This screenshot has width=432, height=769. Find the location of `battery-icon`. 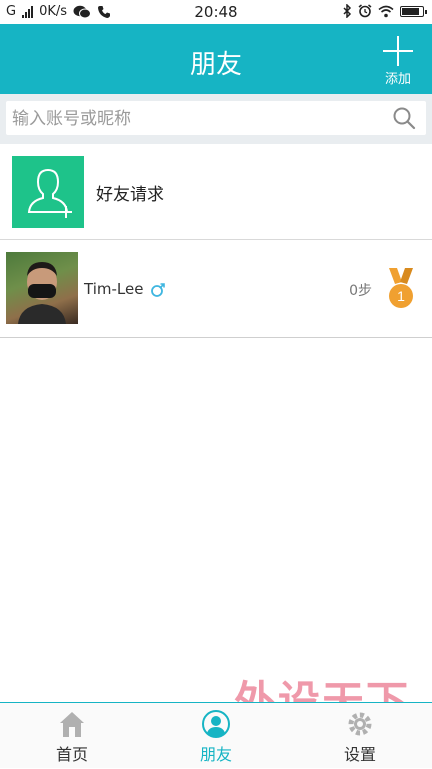

battery-icon is located at coordinates (413, 11).